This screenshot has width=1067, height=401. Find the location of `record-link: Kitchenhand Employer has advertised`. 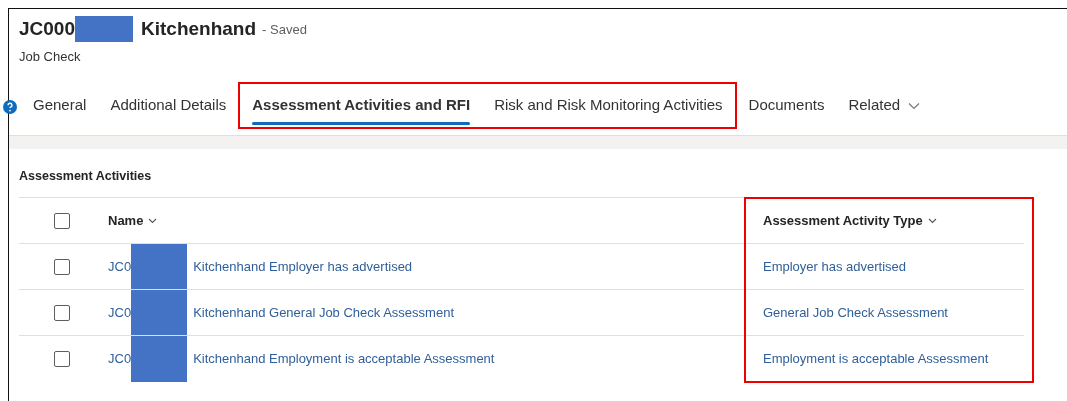

record-link: Kitchenhand Employer has advertised is located at coordinates (303, 267).